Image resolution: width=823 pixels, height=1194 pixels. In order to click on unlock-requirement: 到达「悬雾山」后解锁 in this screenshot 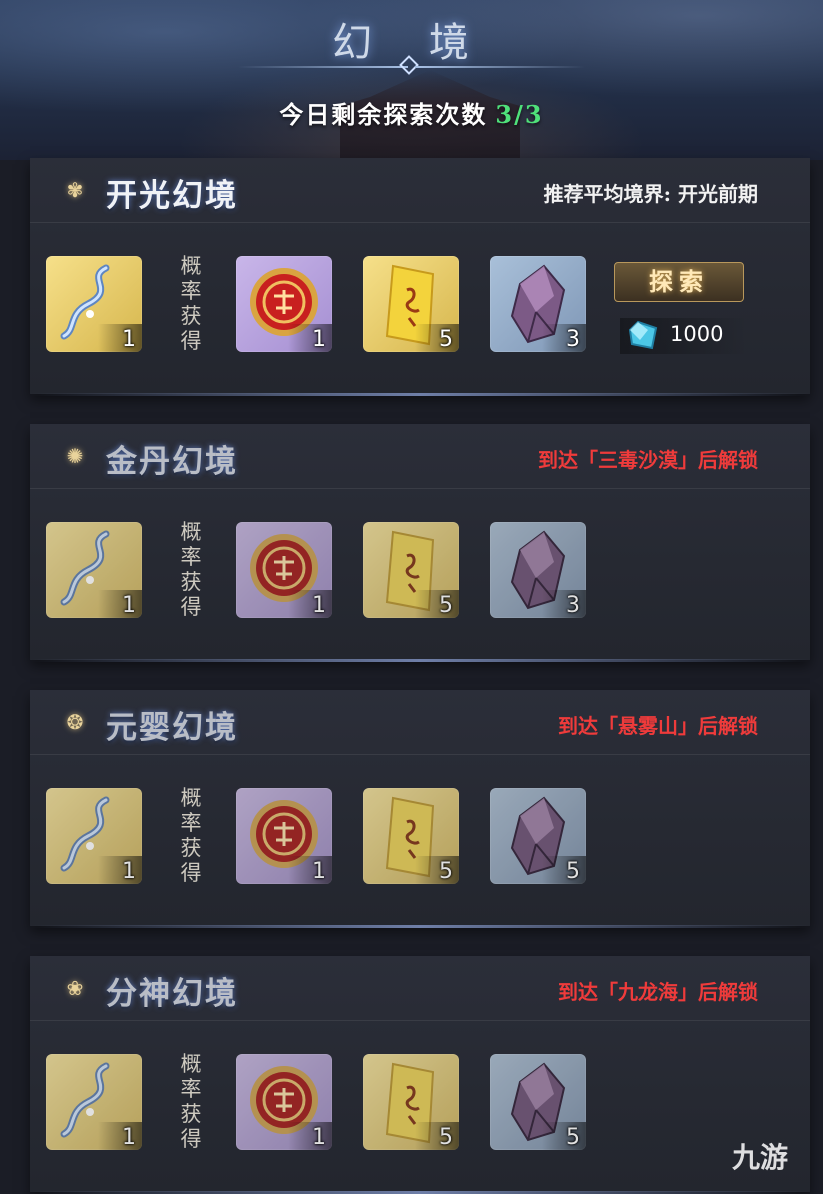, I will do `click(658, 726)`.